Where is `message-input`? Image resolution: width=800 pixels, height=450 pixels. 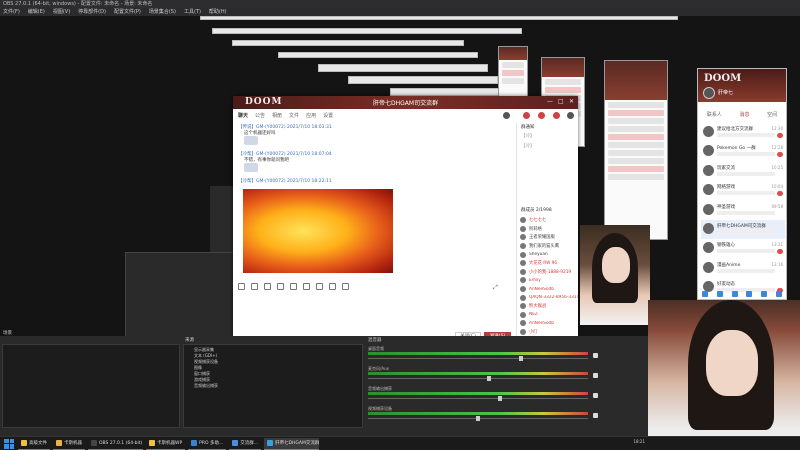
message-input is located at coordinates (373, 313).